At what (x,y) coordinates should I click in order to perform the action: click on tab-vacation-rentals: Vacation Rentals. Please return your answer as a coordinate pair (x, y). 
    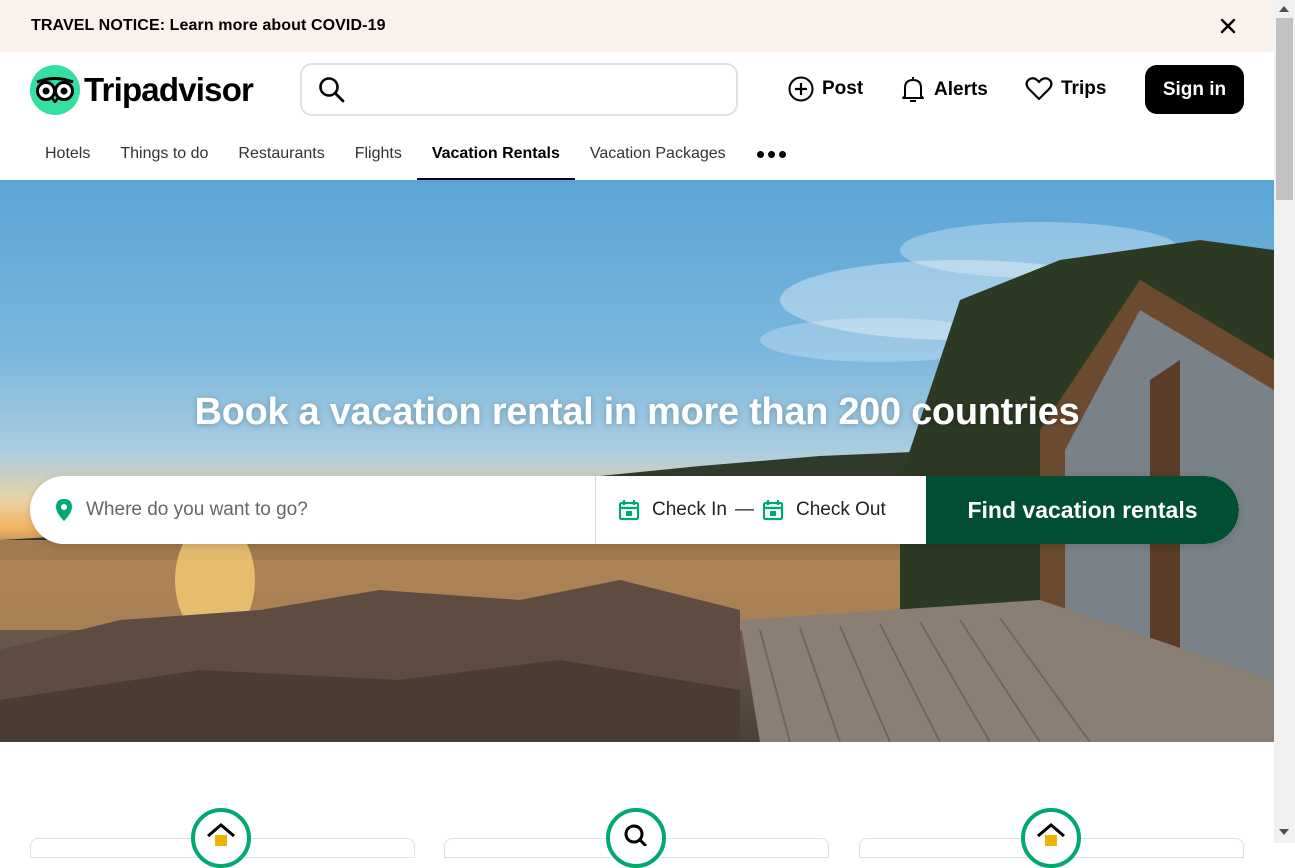
    Looking at the image, I should click on (495, 154).